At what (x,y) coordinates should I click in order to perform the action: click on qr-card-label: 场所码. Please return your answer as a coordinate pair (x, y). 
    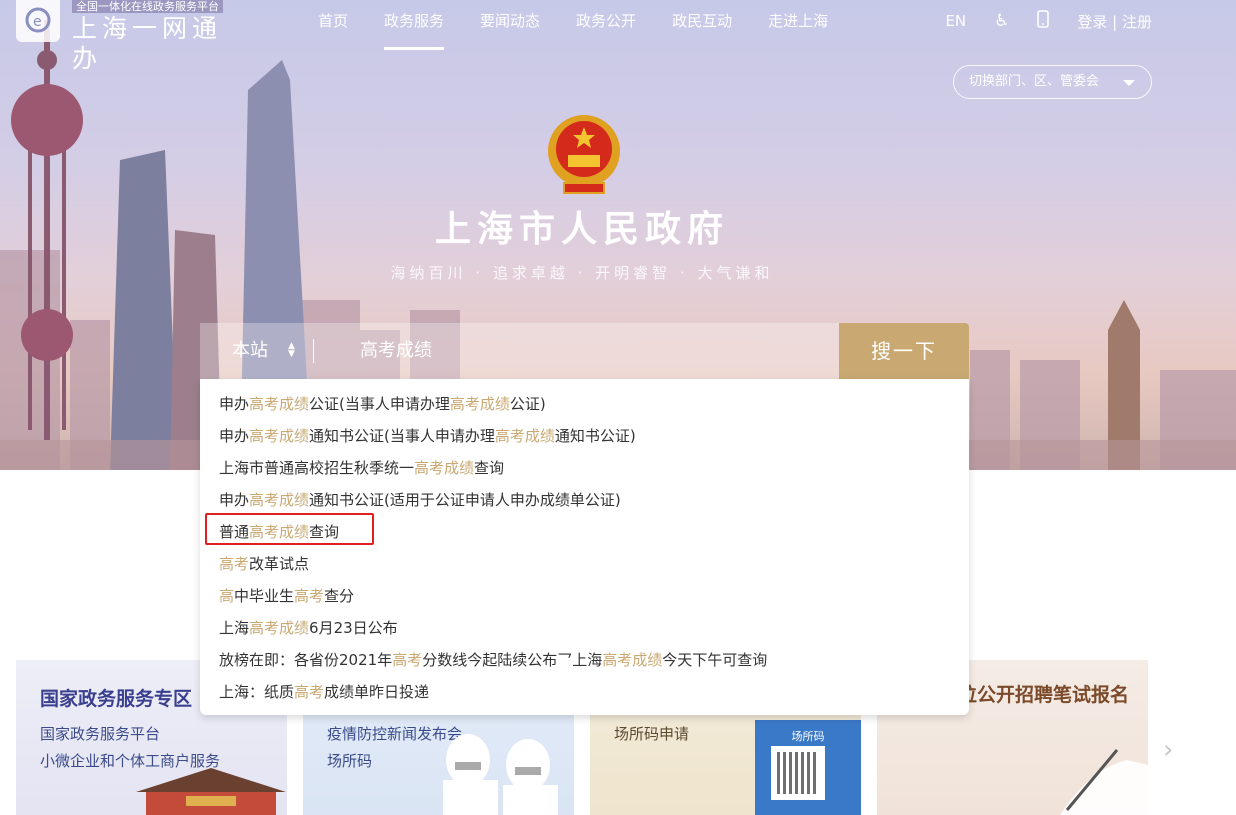
    Looking at the image, I should click on (808, 736).